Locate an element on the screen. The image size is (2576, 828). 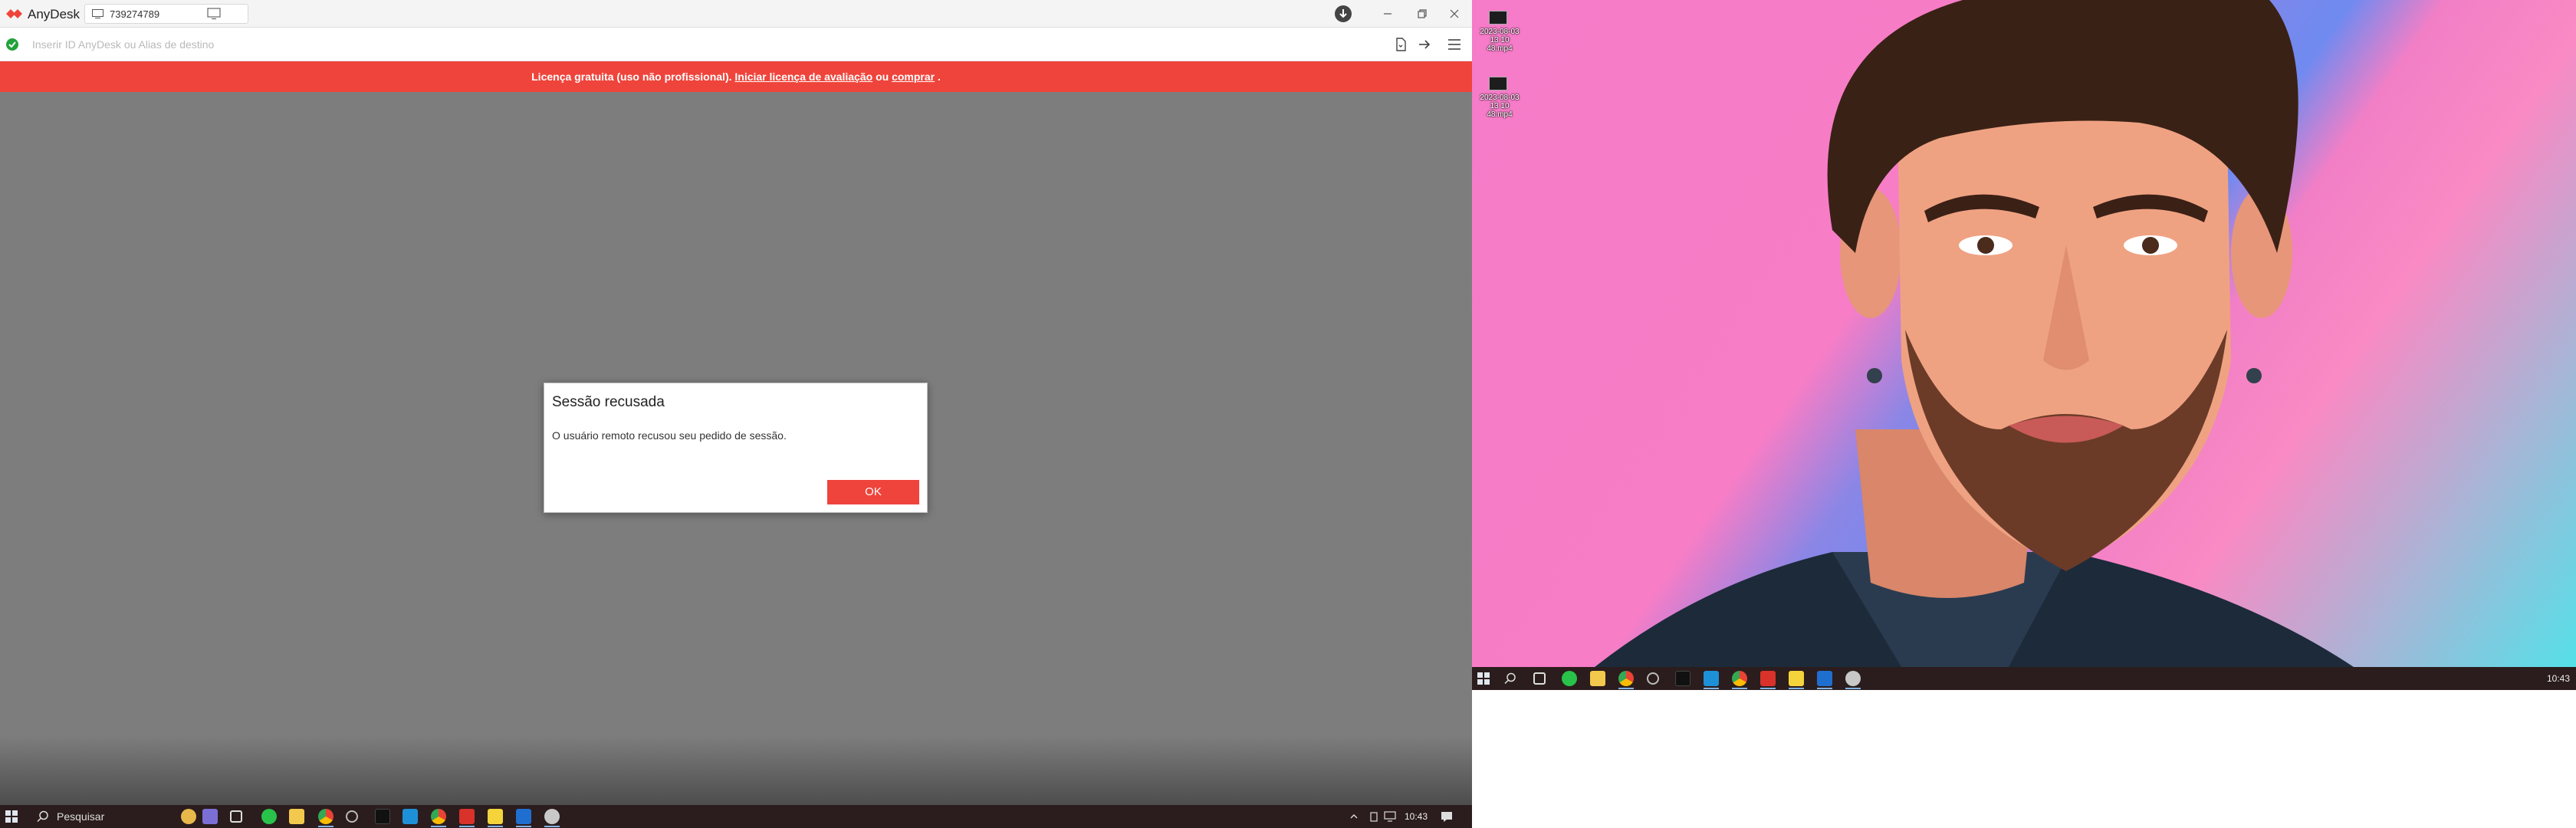
desktop-file-video-2: 2023-08-03 13 10 48.mp4 is located at coordinates (1499, 100).